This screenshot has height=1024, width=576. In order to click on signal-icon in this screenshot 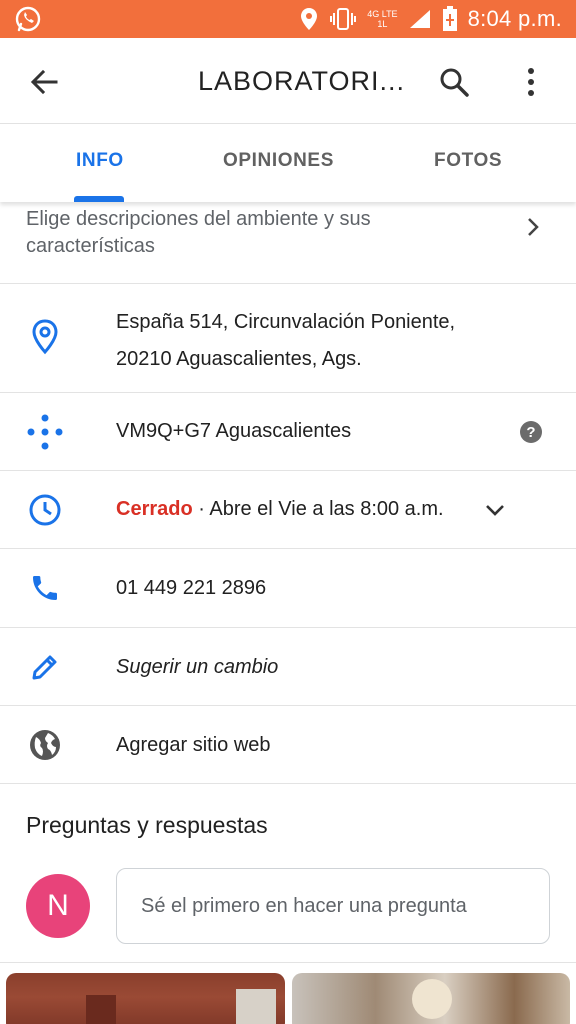, I will do `click(419, 19)`.